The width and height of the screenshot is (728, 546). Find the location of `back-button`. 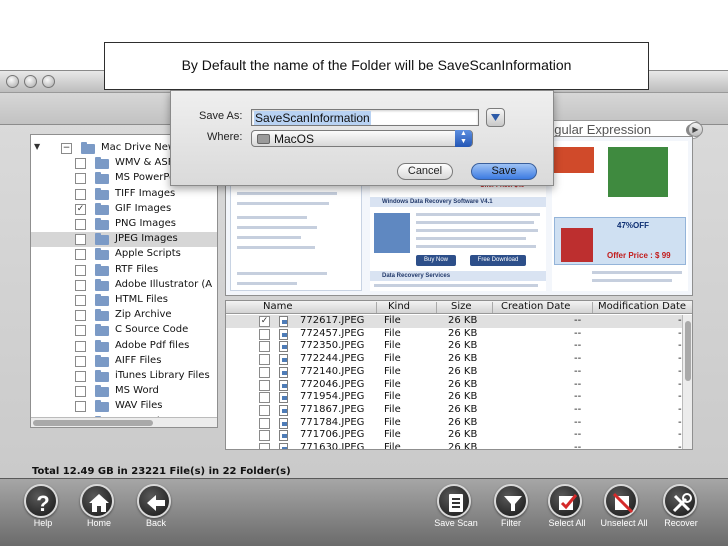

back-button is located at coordinates (154, 501).